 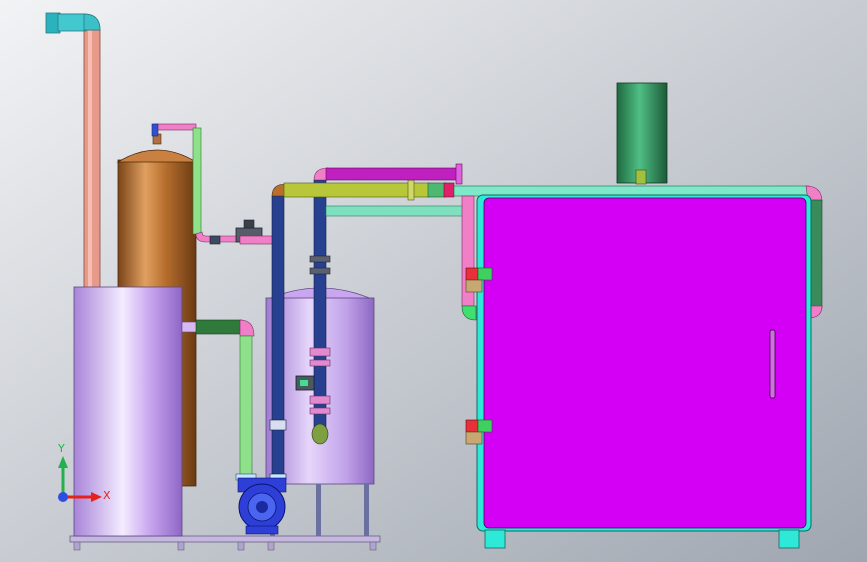 What do you see at coordinates (305, 383) in the screenshot?
I see `actuator-icon` at bounding box center [305, 383].